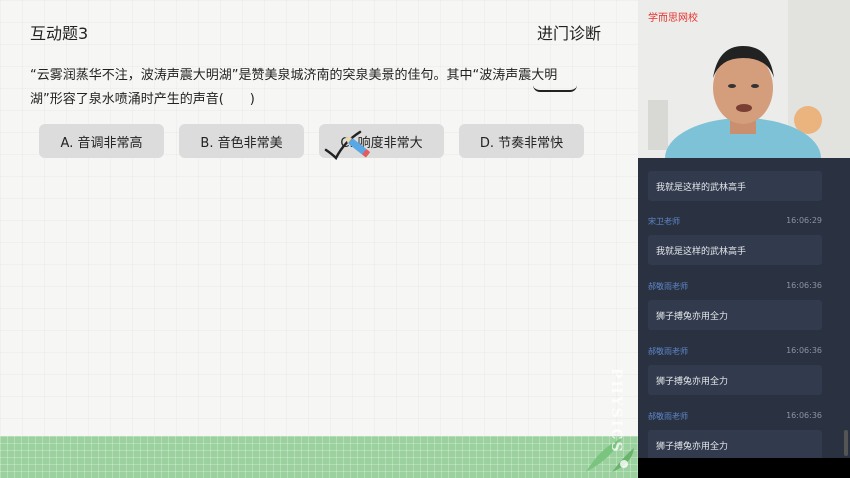 The height and width of the screenshot is (478, 850). What do you see at coordinates (616, 411) in the screenshot?
I see `physics-watermark: PHYSICS` at bounding box center [616, 411].